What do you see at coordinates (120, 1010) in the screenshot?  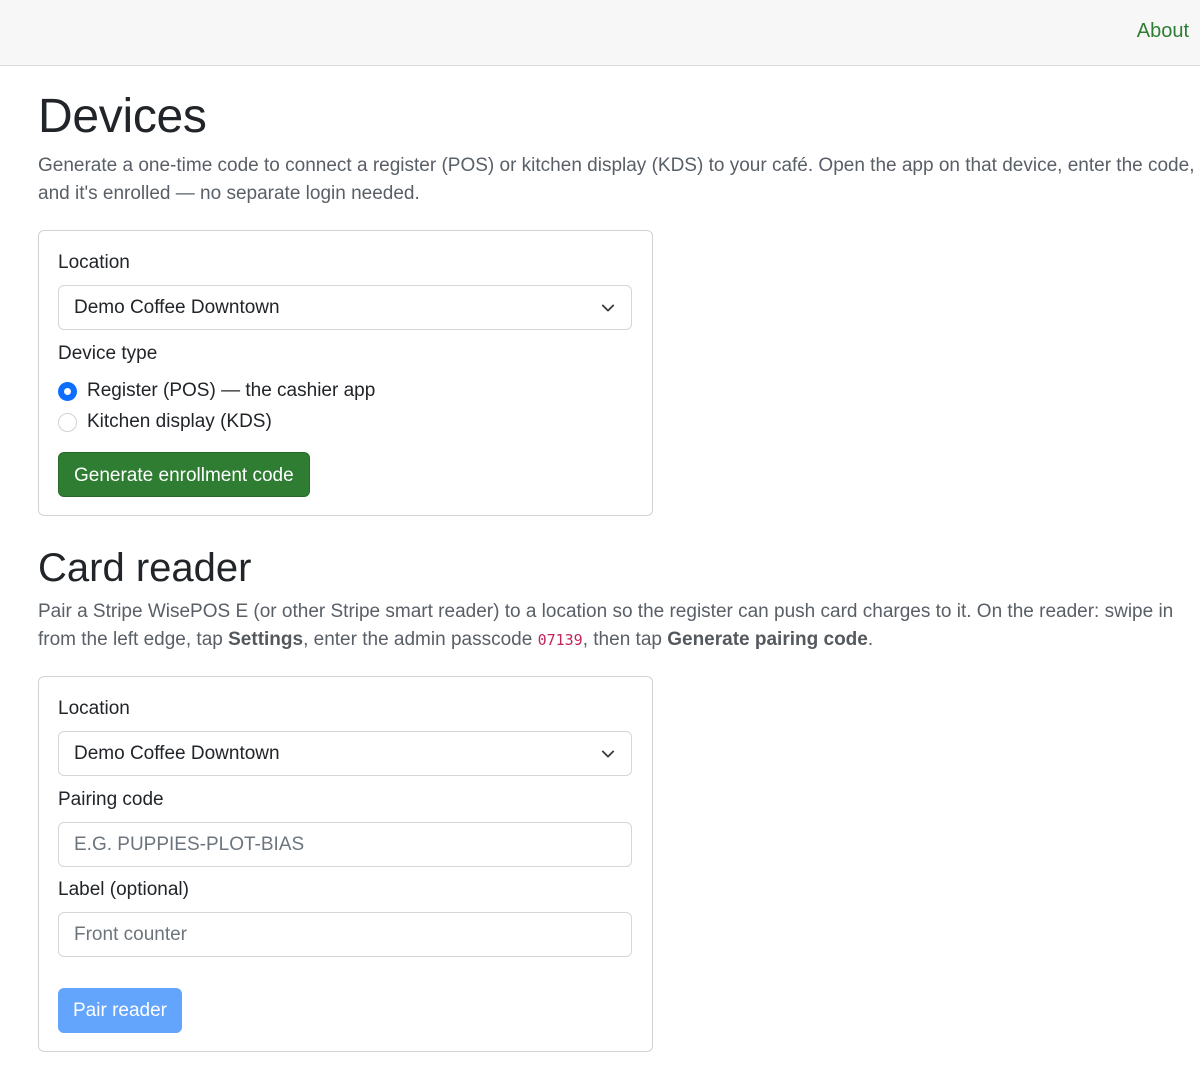 I see `pair-reader-button: Pair reader` at bounding box center [120, 1010].